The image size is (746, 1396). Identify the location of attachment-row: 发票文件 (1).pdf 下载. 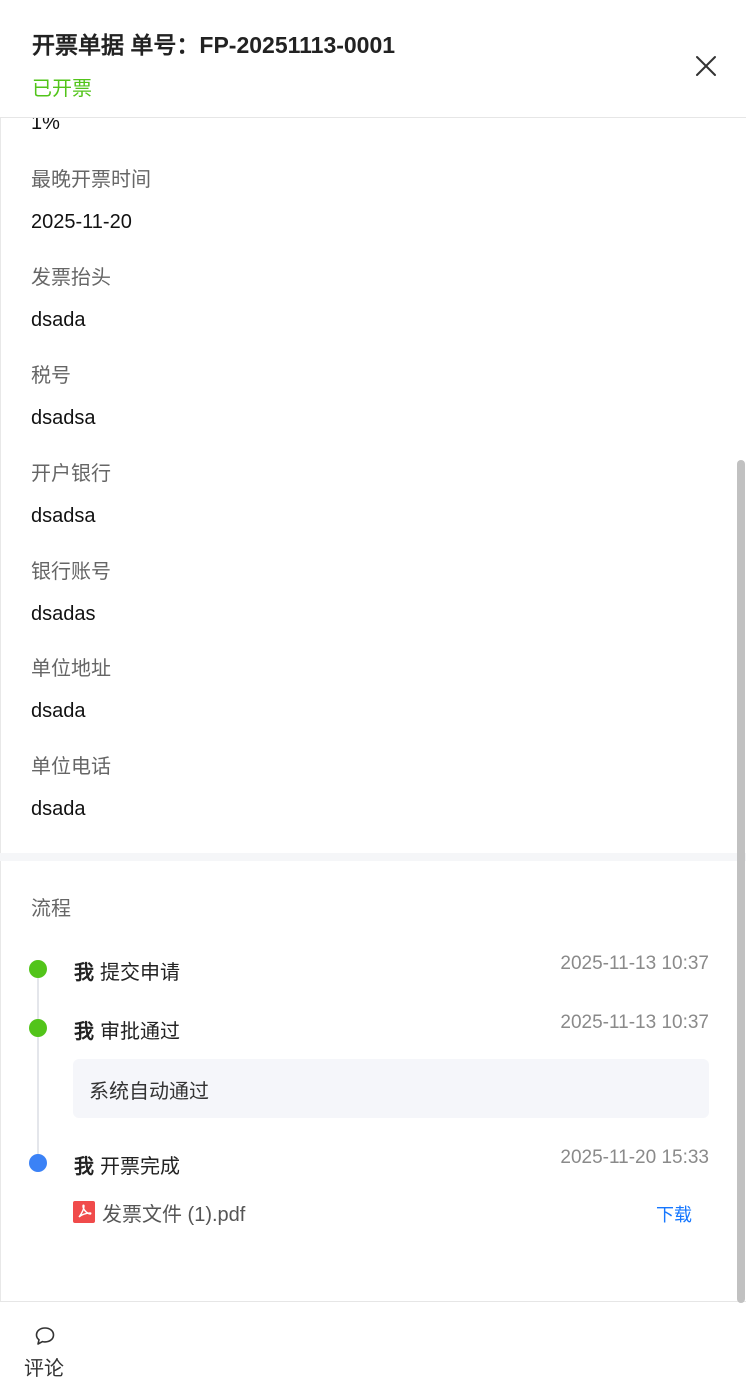
(393, 1212).